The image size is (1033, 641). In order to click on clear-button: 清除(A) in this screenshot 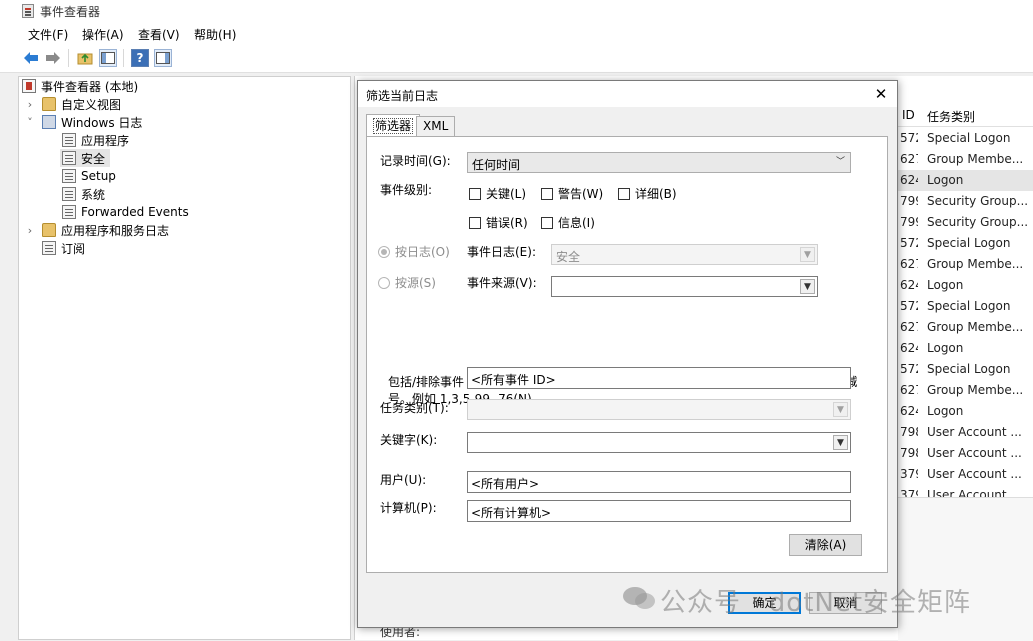, I will do `click(825, 545)`.